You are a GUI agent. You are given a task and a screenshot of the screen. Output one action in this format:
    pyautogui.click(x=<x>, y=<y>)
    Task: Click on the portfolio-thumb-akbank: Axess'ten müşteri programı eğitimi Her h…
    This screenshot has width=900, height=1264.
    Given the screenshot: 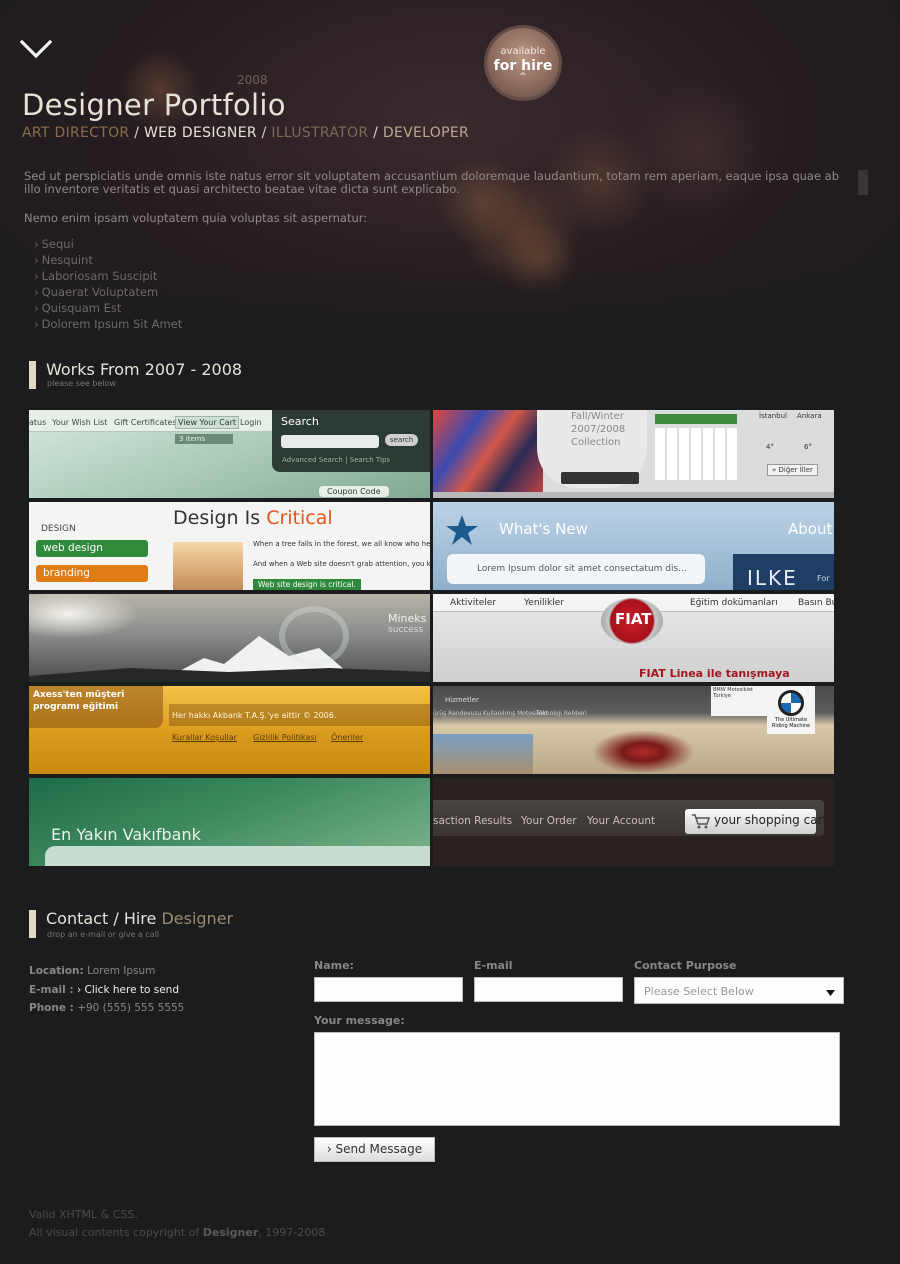 What is the action you would take?
    pyautogui.click(x=229, y=730)
    